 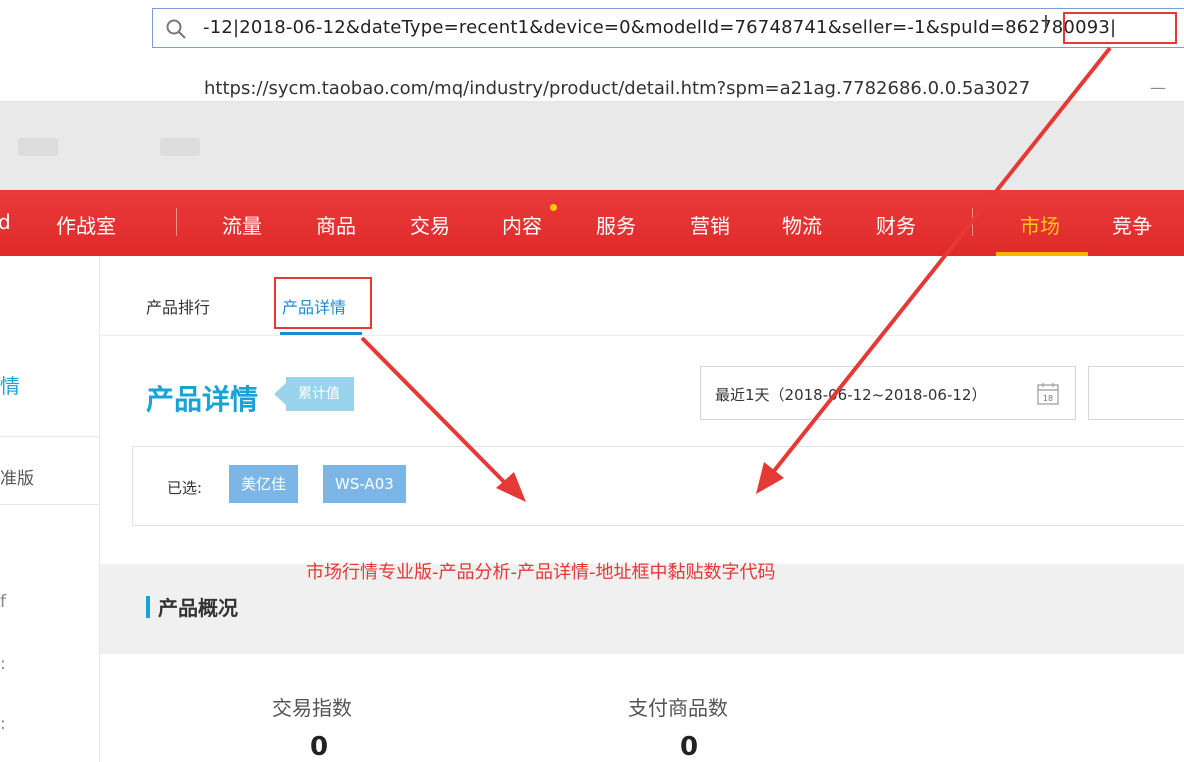 I want to click on sidebar-item-standard: 准版, so click(x=17, y=476).